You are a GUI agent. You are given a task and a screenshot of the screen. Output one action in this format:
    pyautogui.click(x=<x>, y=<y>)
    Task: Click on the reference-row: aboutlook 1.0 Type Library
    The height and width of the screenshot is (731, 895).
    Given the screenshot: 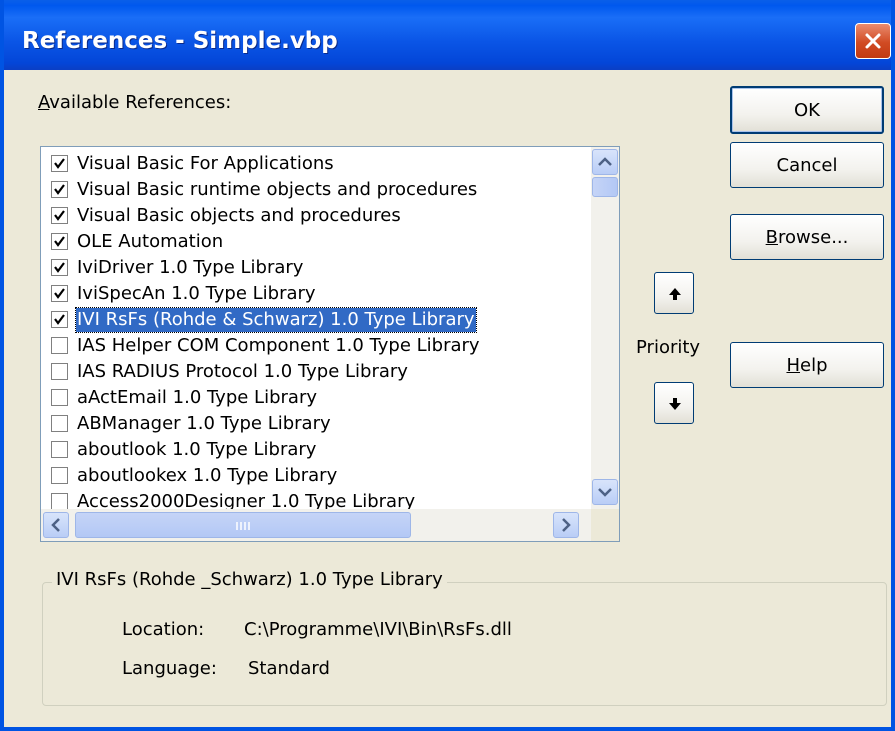 What is the action you would take?
    pyautogui.click(x=313, y=450)
    